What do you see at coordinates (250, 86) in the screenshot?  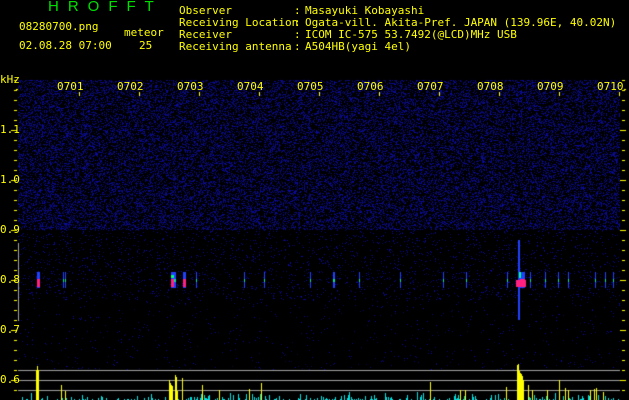 I see `time-tick-label: 0704` at bounding box center [250, 86].